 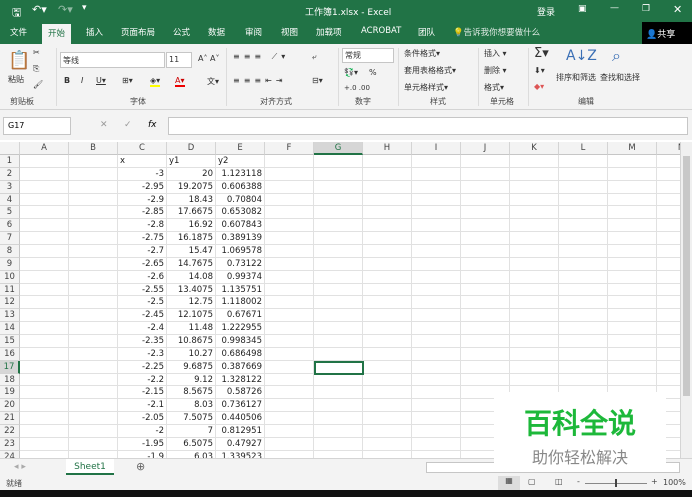 I want to click on row-header: 3, so click(x=10, y=187).